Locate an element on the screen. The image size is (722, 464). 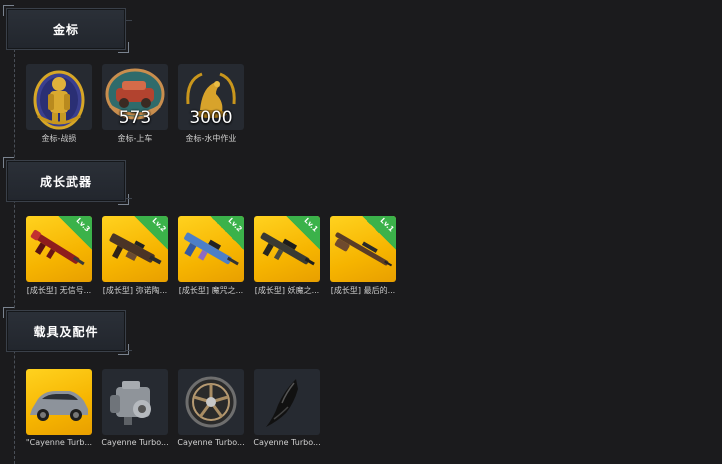
vehicle-thumb is located at coordinates (59, 402).